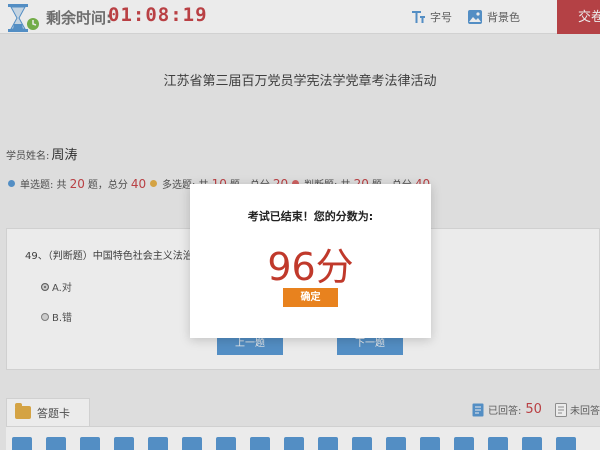 Image resolution: width=600 pixels, height=450 pixels. I want to click on confirm-button: 确定, so click(310, 297).